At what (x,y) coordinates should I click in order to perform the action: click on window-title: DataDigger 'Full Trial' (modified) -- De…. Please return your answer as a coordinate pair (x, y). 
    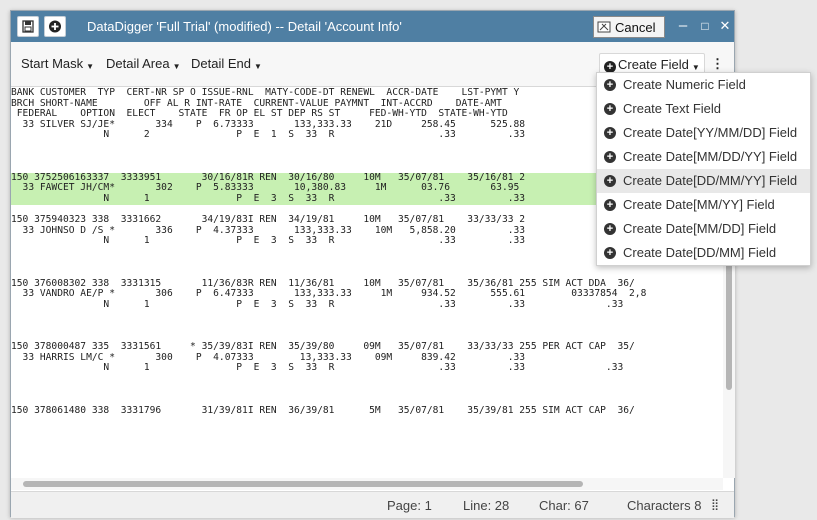
    Looking at the image, I should click on (244, 26).